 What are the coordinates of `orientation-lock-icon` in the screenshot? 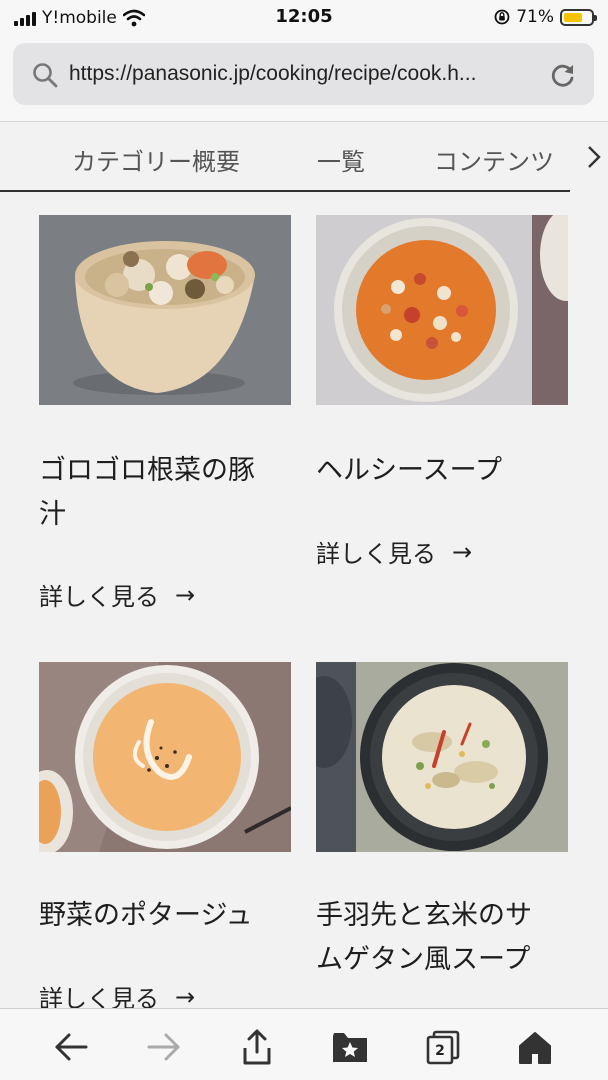 It's located at (502, 17).